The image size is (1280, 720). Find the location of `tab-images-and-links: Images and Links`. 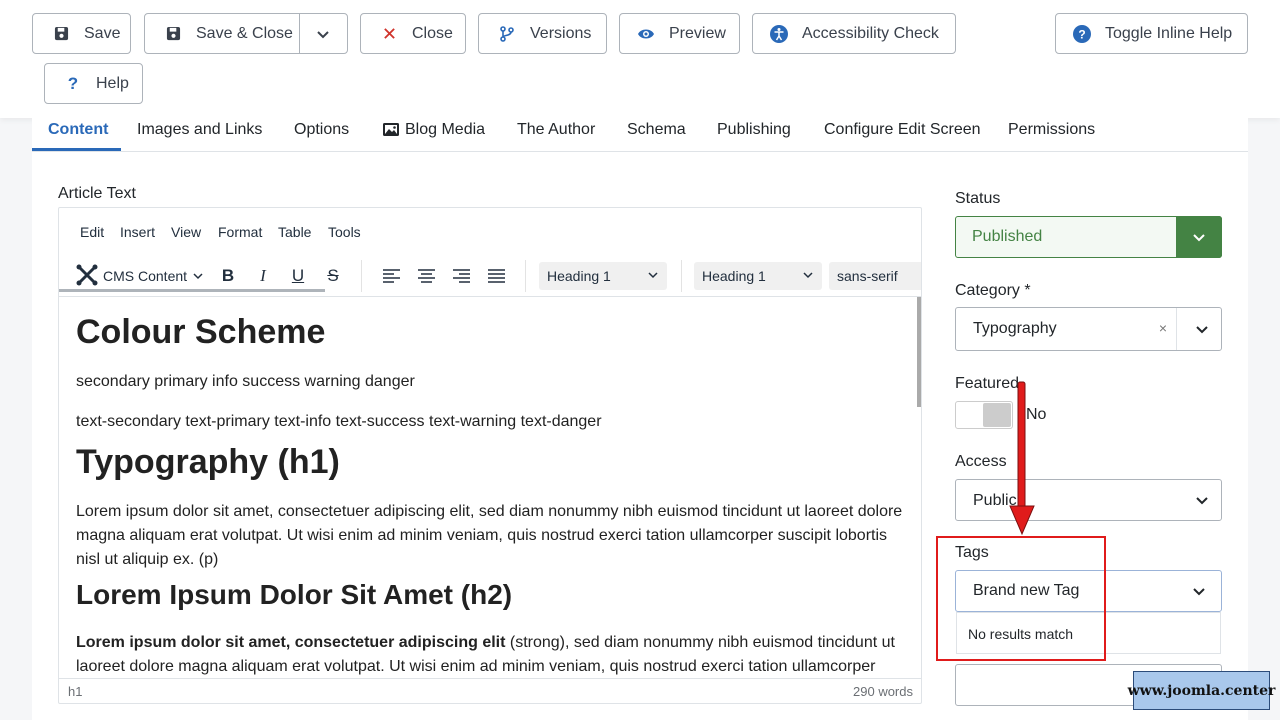

tab-images-and-links: Images and Links is located at coordinates (199, 136).